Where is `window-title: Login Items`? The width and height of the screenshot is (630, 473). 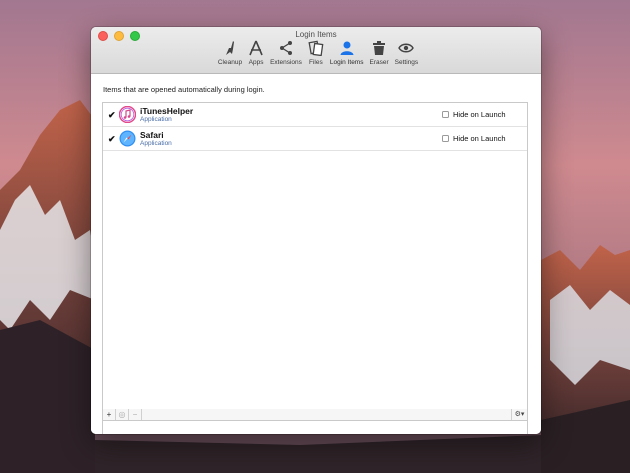 window-title: Login Items is located at coordinates (316, 34).